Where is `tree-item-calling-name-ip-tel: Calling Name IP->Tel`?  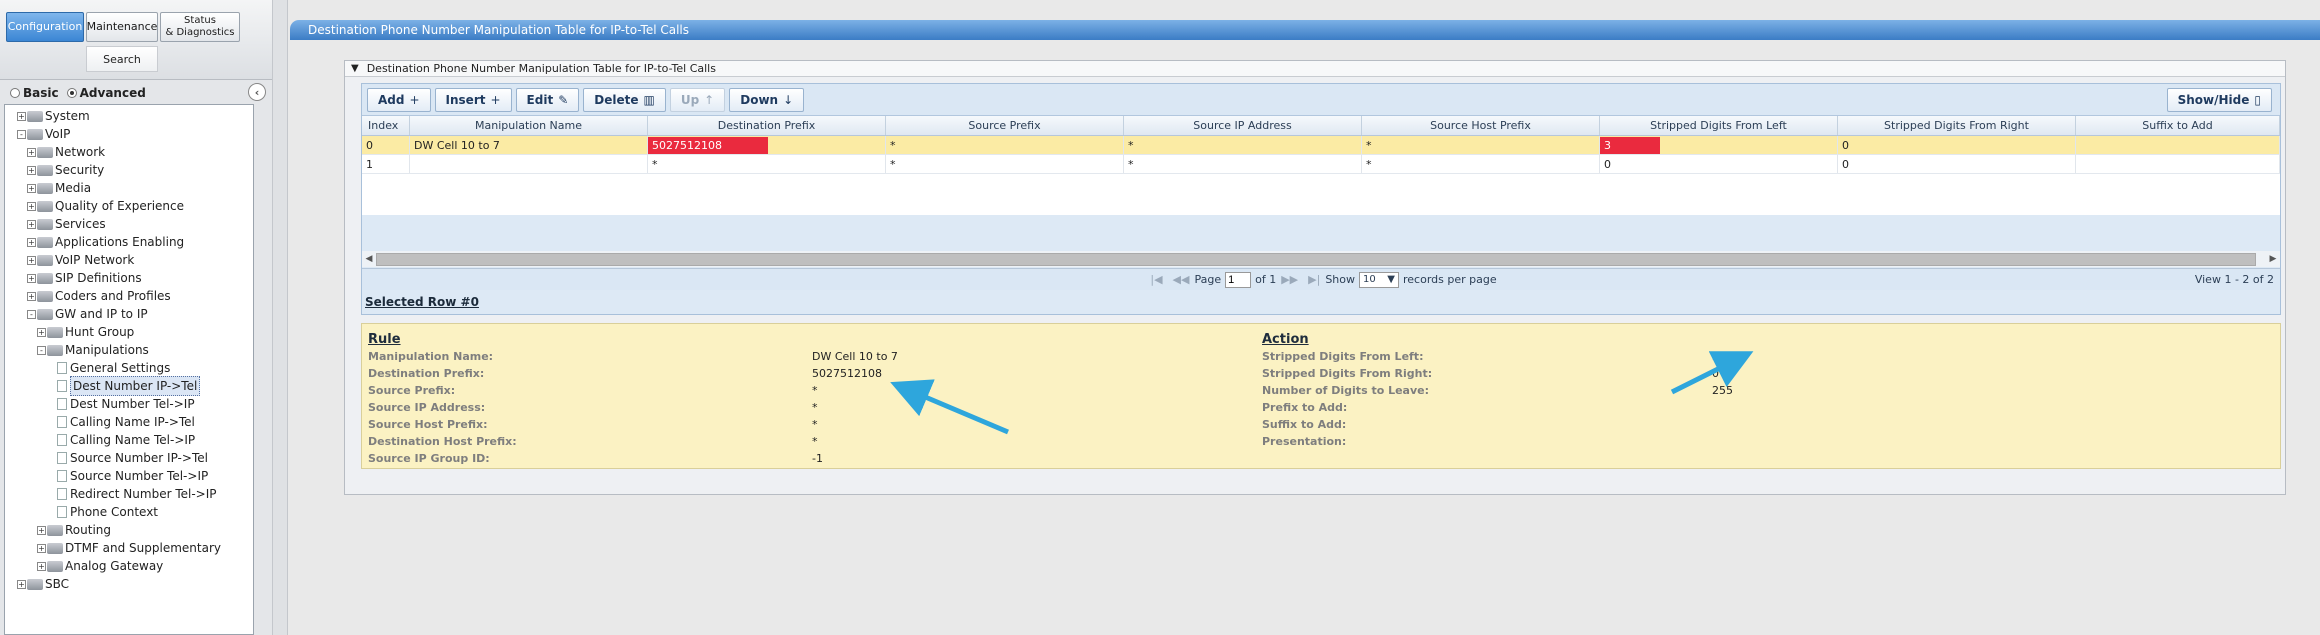 tree-item-calling-name-ip-tel: Calling Name IP->Tel is located at coordinates (129, 422).